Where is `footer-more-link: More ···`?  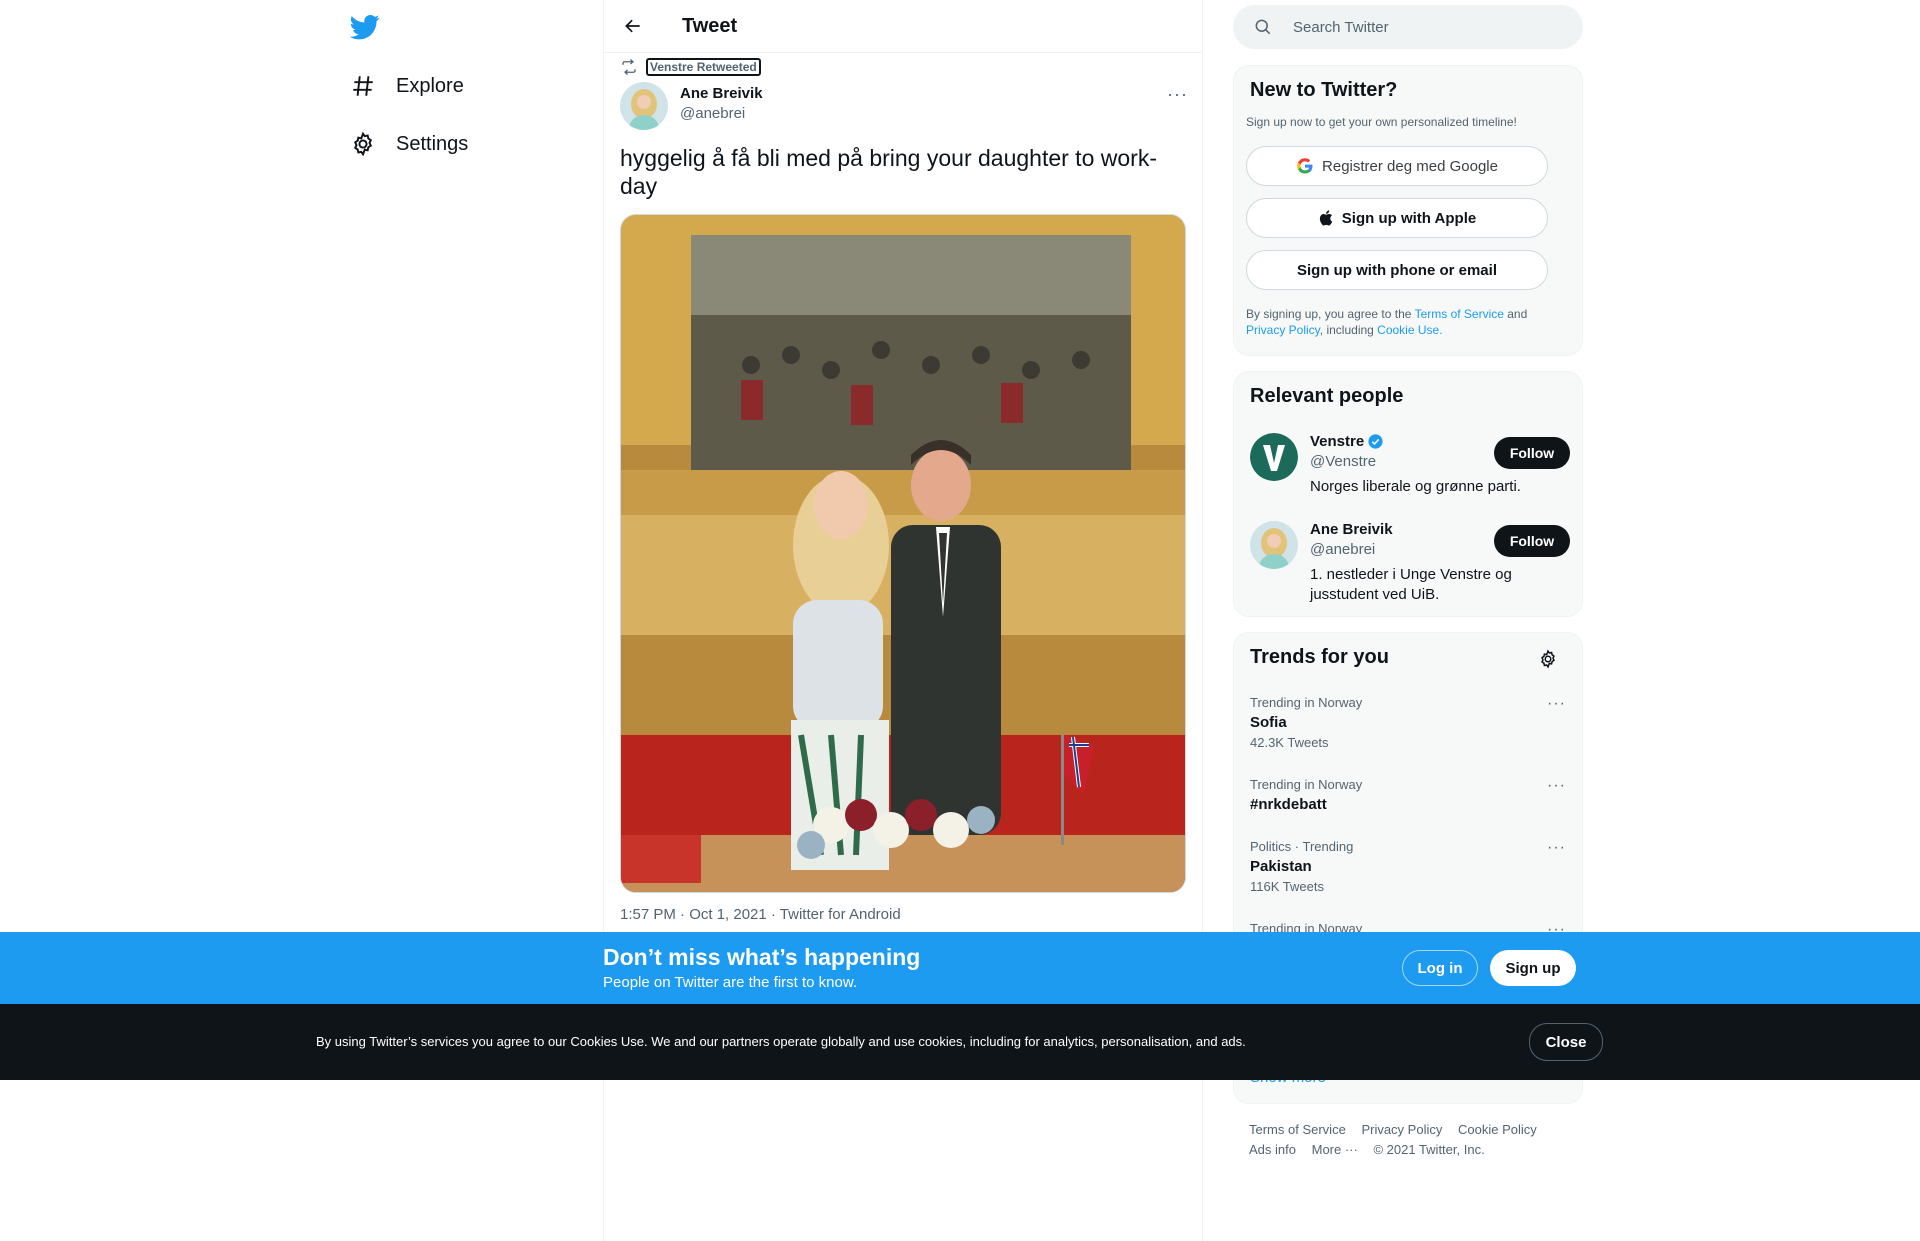
footer-more-link: More ··· is located at coordinates (1335, 1149).